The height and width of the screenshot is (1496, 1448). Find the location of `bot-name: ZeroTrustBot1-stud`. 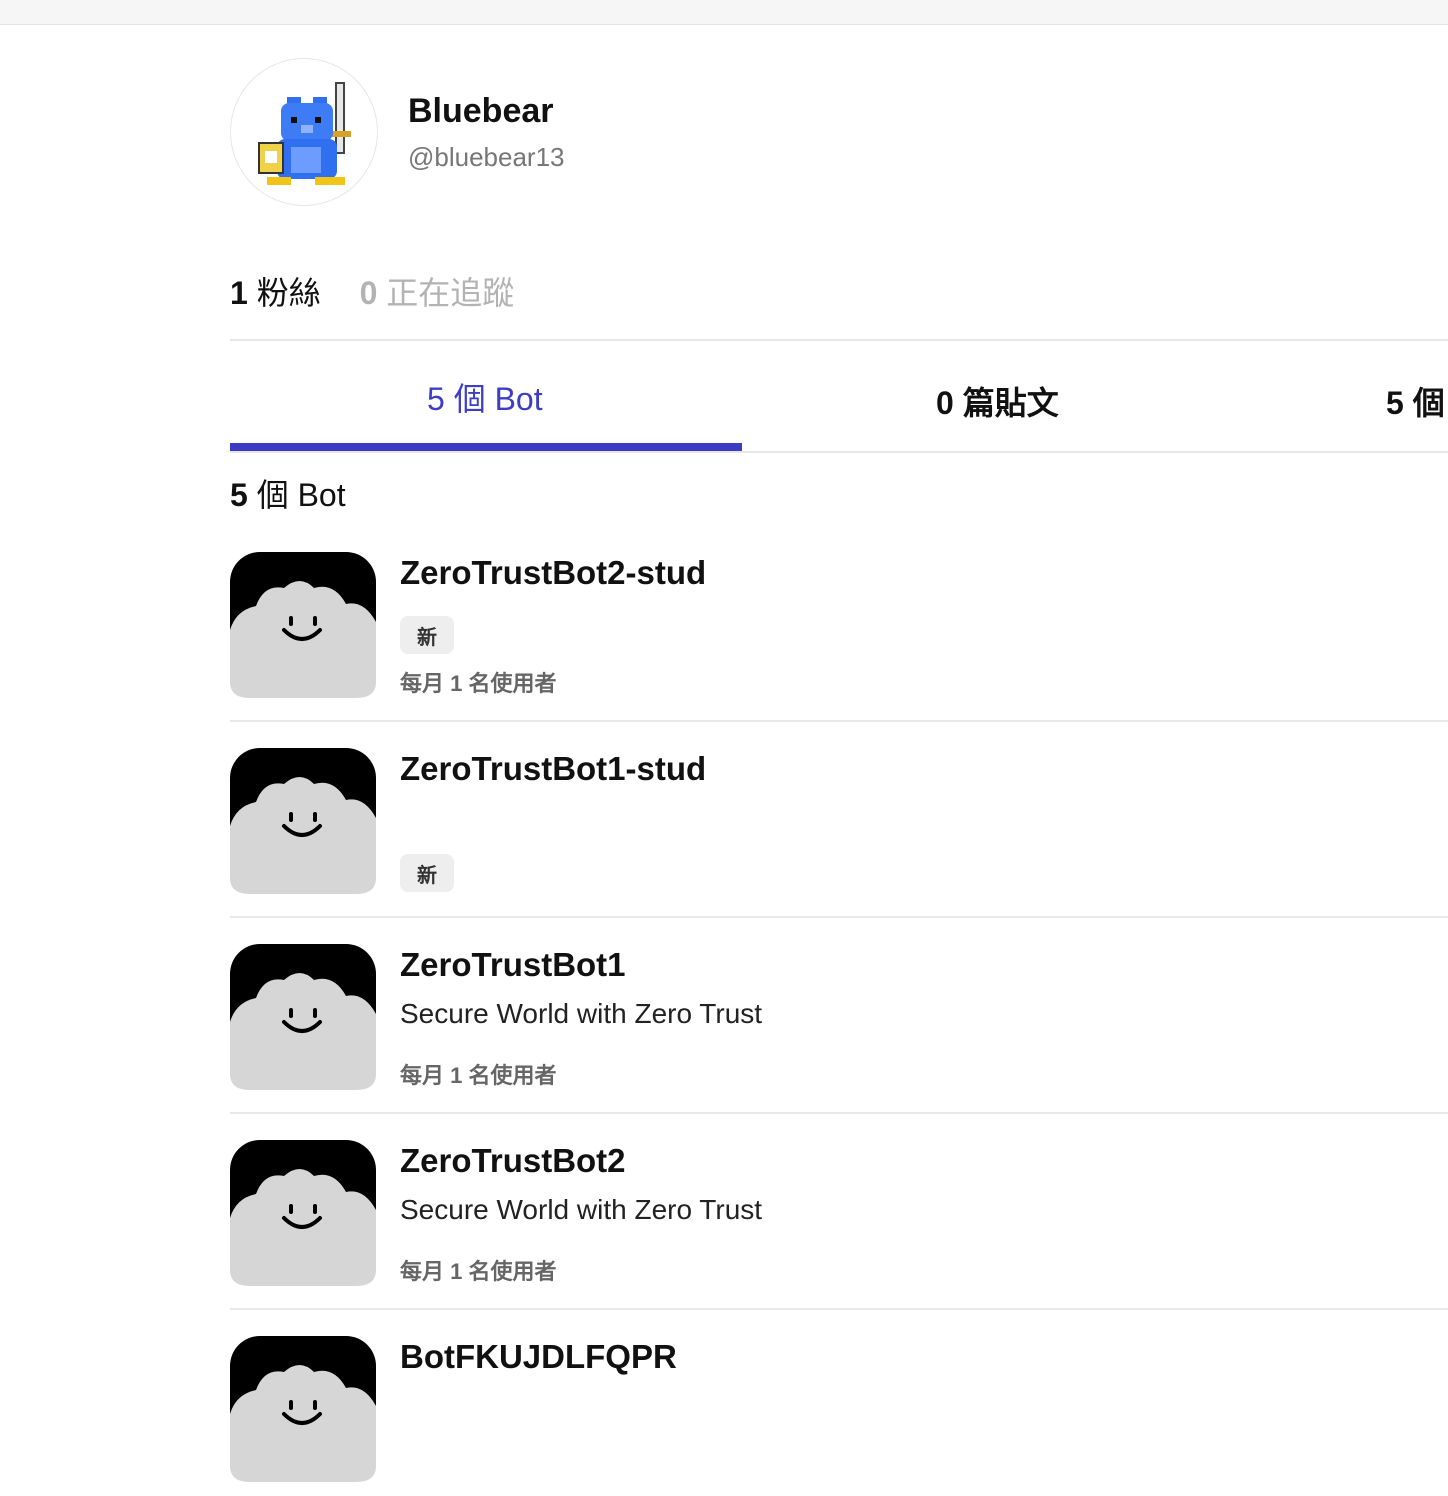

bot-name: ZeroTrustBot1-stud is located at coordinates (553, 768).